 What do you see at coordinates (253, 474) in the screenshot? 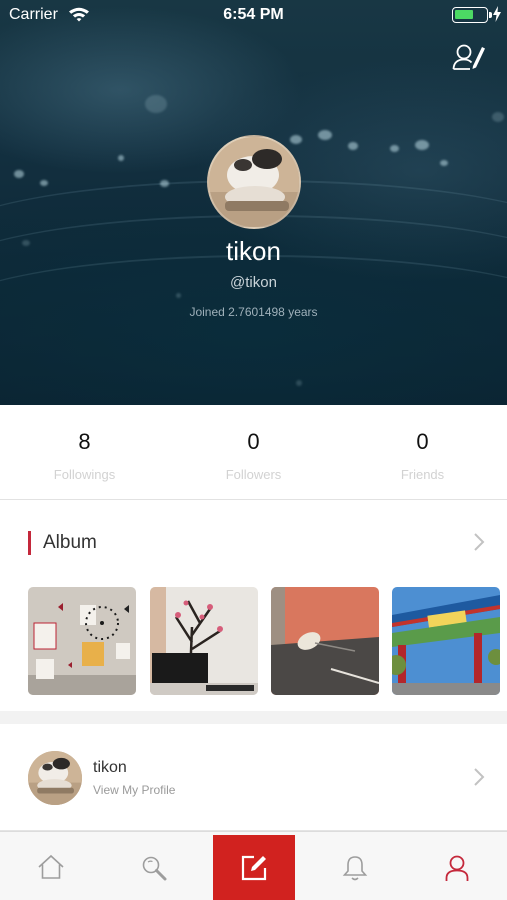
I see `stat-label: Followers` at bounding box center [253, 474].